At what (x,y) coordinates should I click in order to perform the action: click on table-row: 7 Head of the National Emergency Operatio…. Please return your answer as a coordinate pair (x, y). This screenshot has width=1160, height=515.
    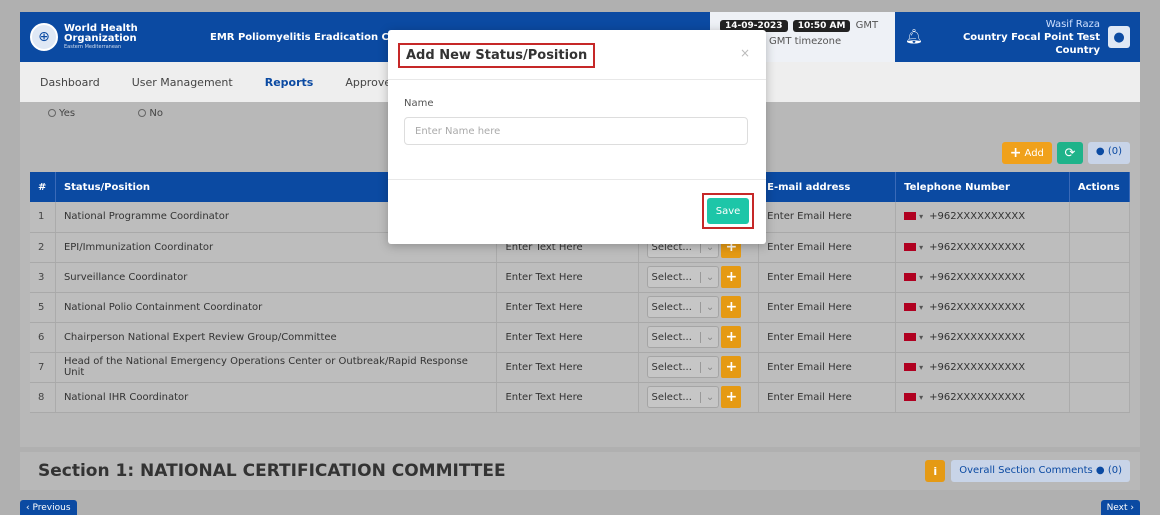
    Looking at the image, I should click on (580, 367).